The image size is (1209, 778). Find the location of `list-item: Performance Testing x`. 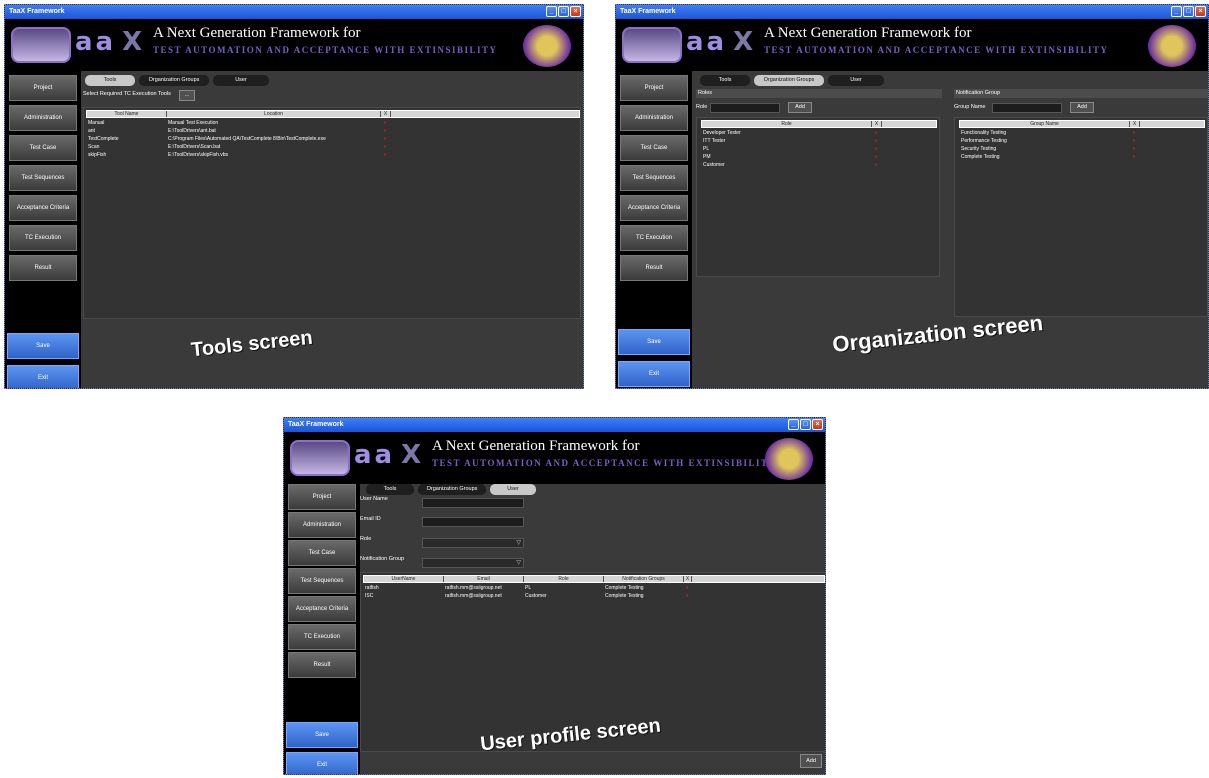

list-item: Performance Testing x is located at coordinates (1082, 141).